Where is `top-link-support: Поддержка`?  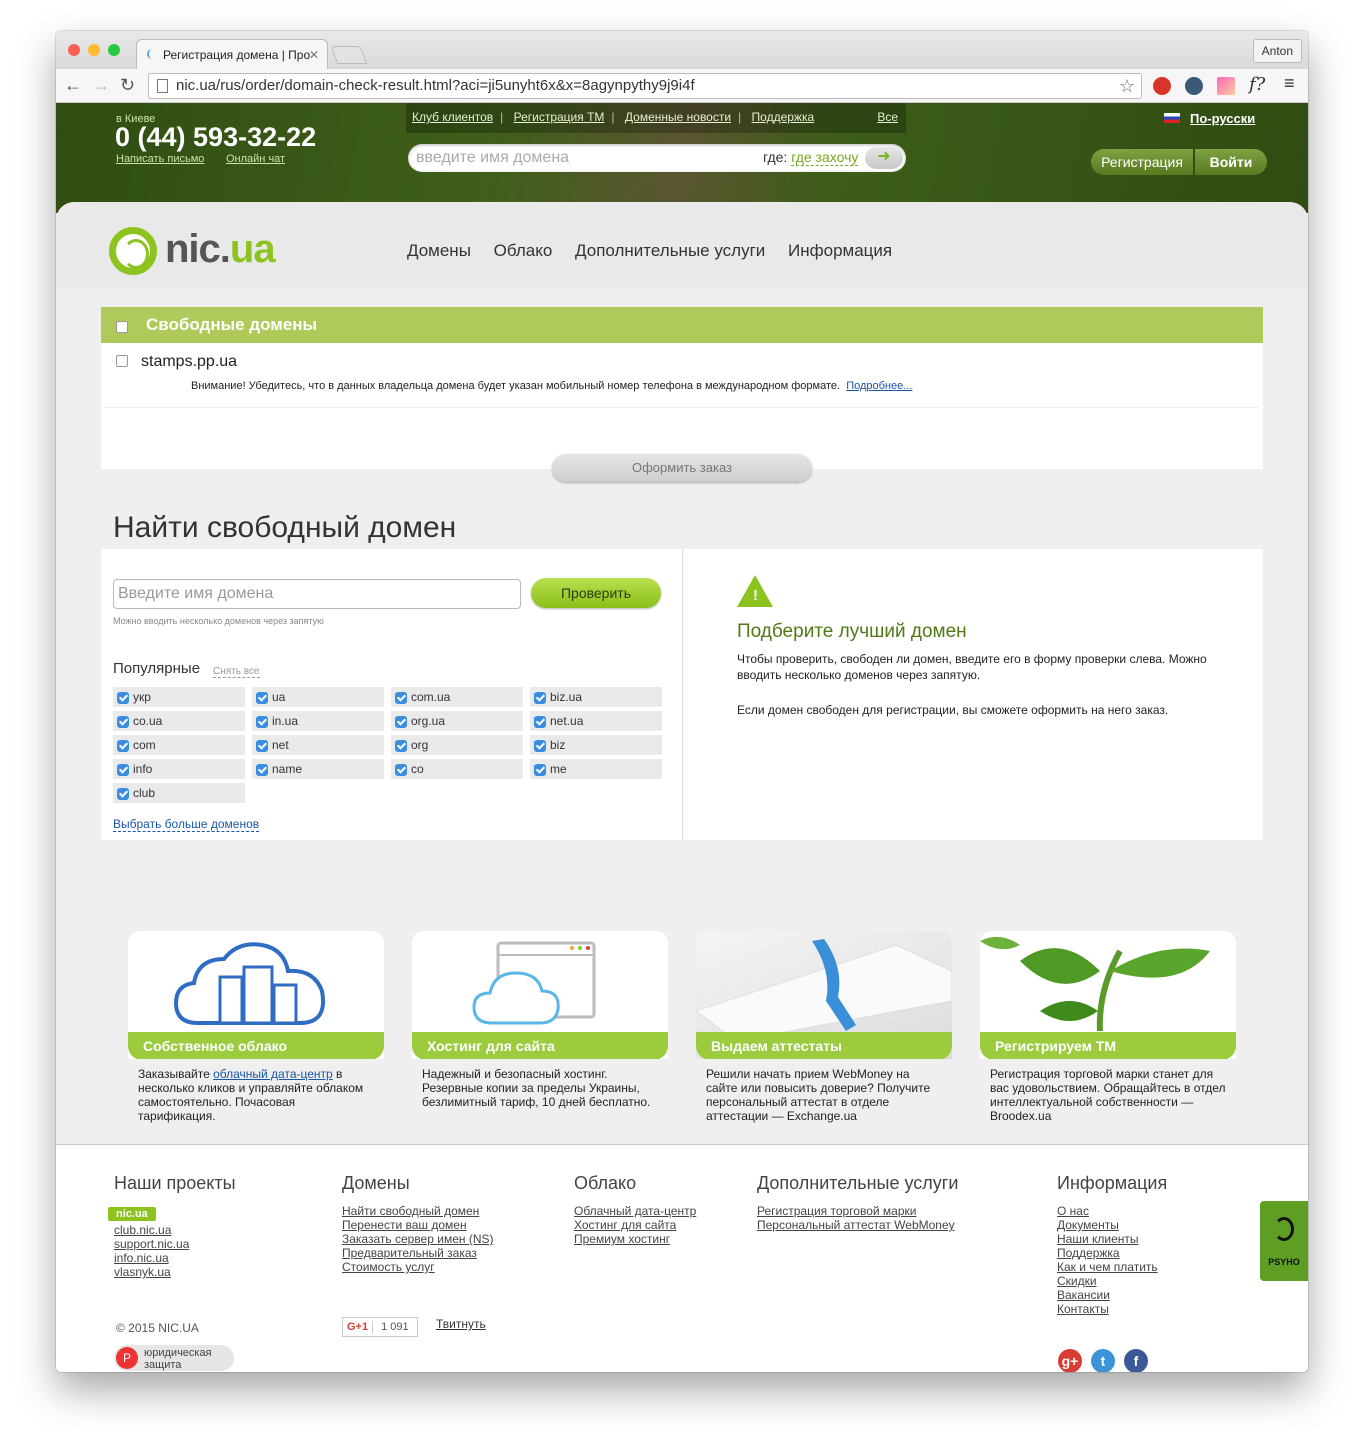
top-link-support: Поддержка is located at coordinates (783, 117).